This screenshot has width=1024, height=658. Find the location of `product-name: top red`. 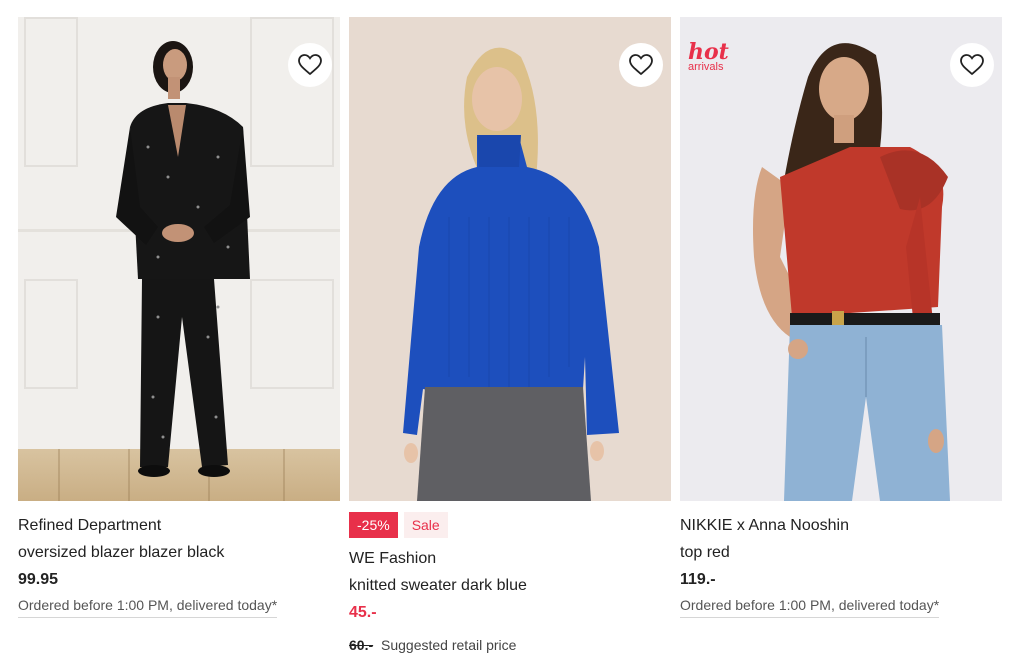

product-name: top red is located at coordinates (841, 552).